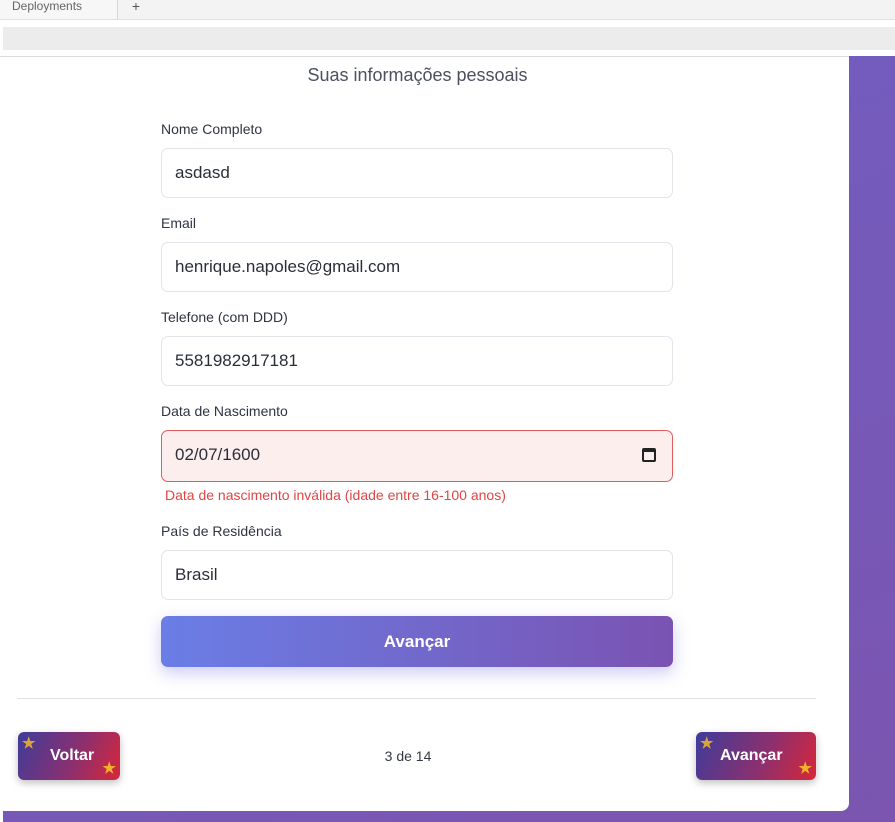 The image size is (895, 822). What do you see at coordinates (417, 75) in the screenshot?
I see `section-title: Suas informações pessoais` at bounding box center [417, 75].